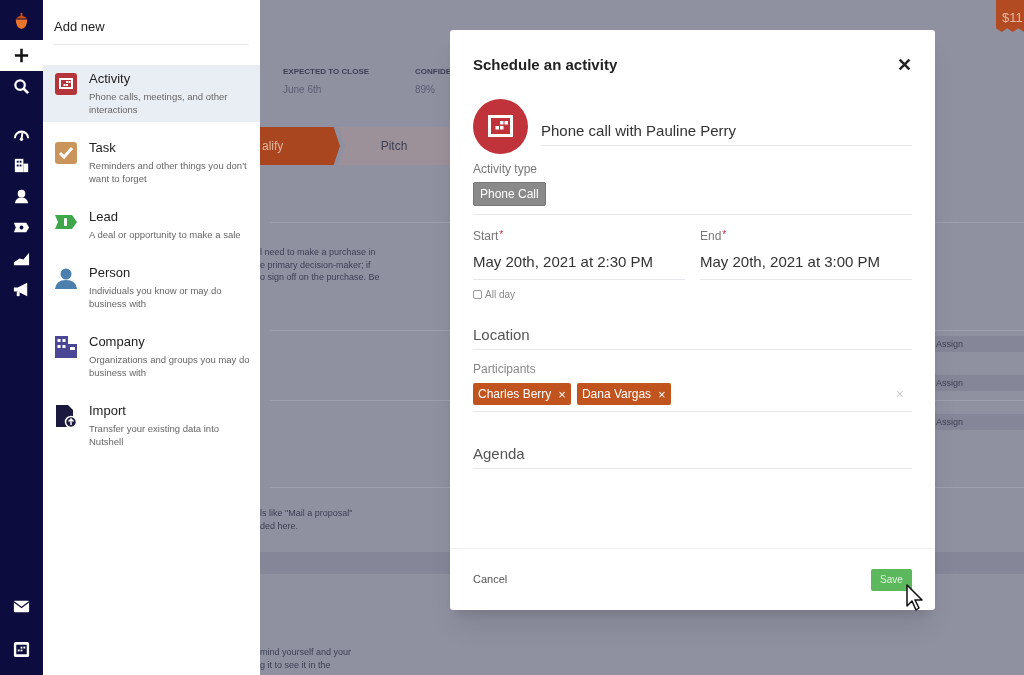 This screenshot has width=1024, height=675. I want to click on item-title: Lead, so click(104, 217).